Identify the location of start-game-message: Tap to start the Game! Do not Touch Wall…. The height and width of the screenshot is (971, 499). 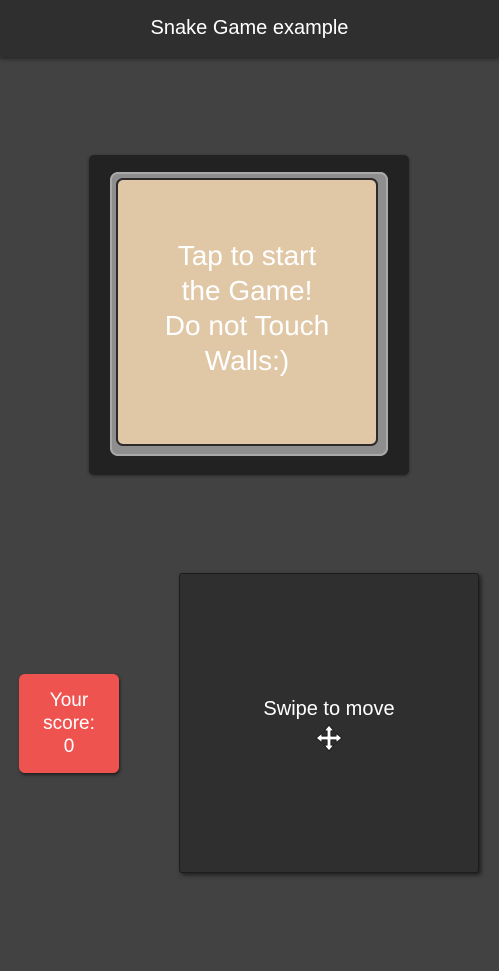
(247, 308).